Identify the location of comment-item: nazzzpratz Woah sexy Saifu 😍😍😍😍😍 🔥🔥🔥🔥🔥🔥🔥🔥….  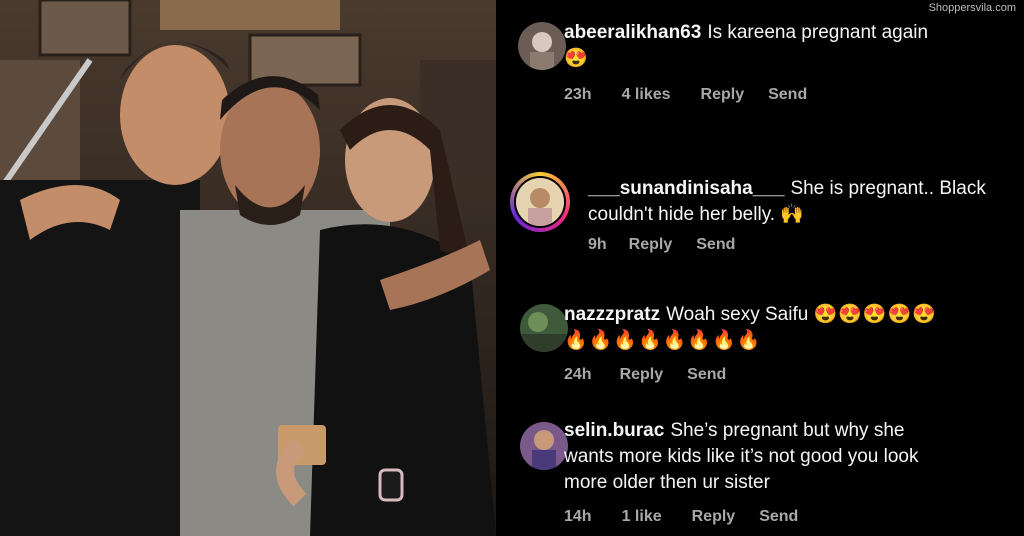
(760, 345).